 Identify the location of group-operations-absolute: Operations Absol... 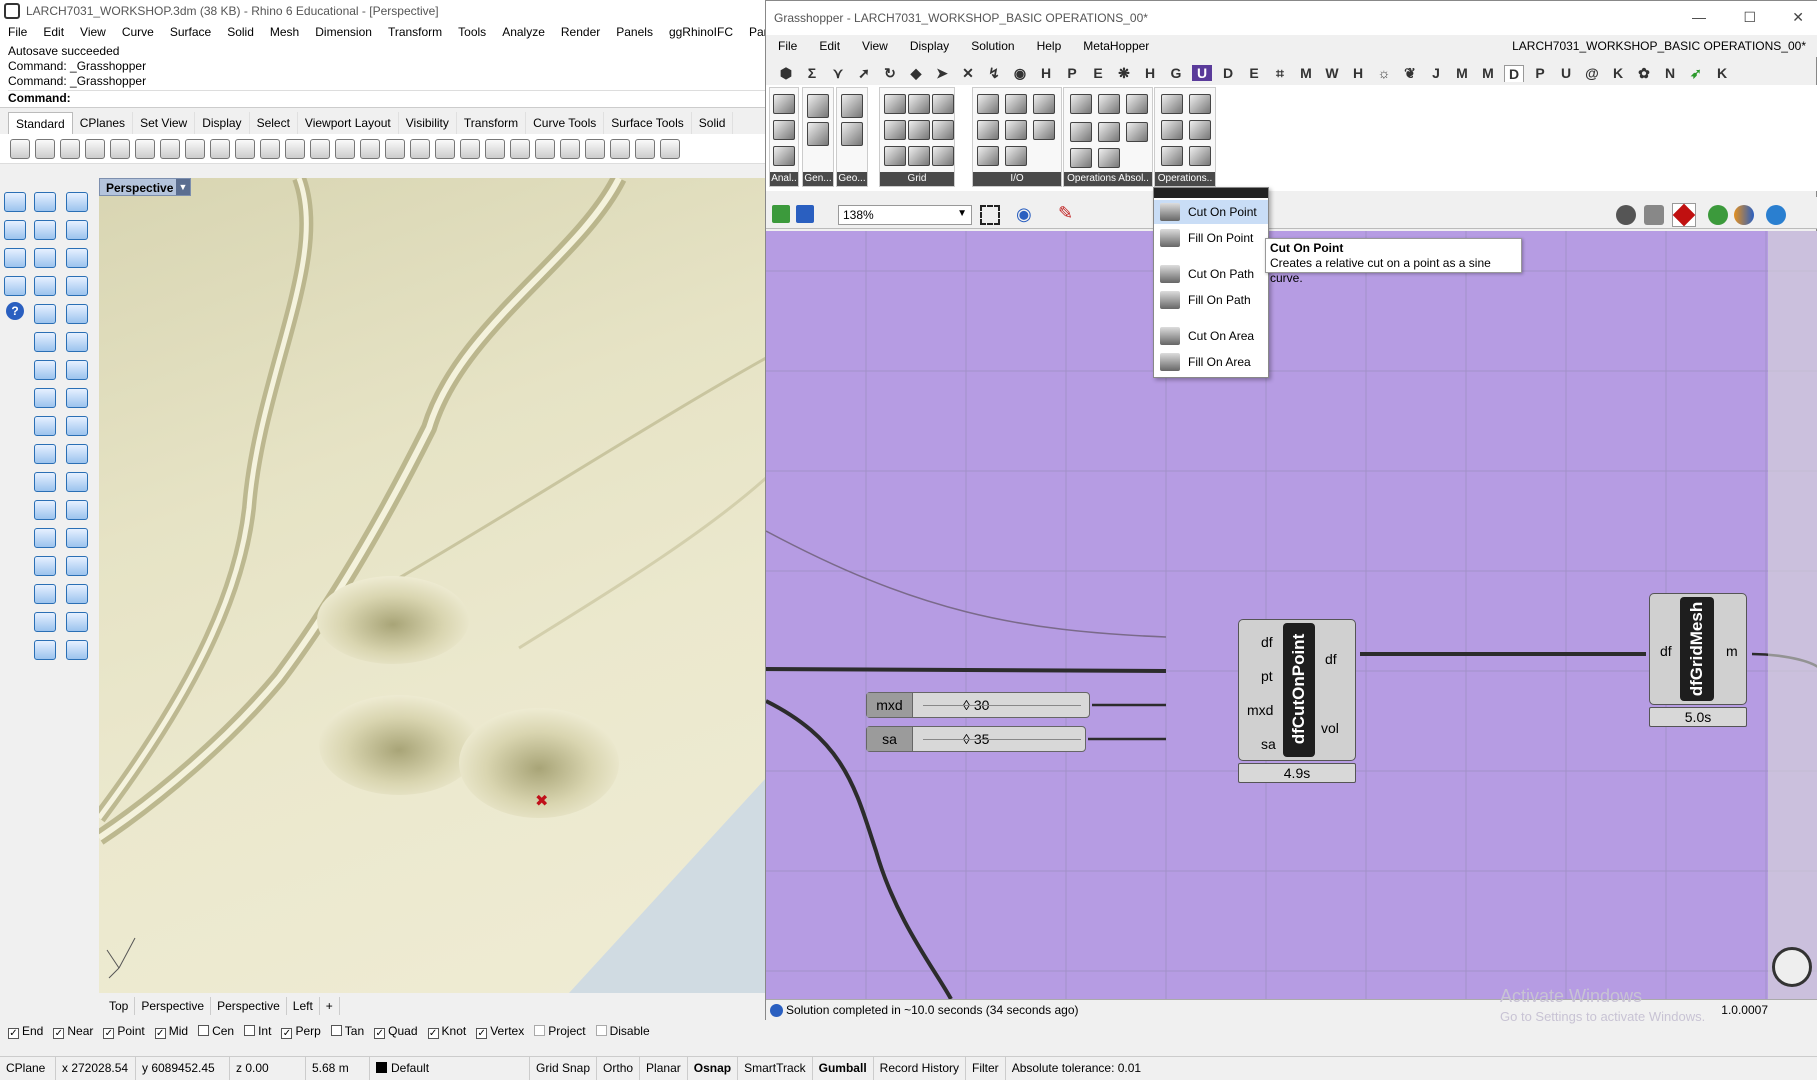
(1108, 137).